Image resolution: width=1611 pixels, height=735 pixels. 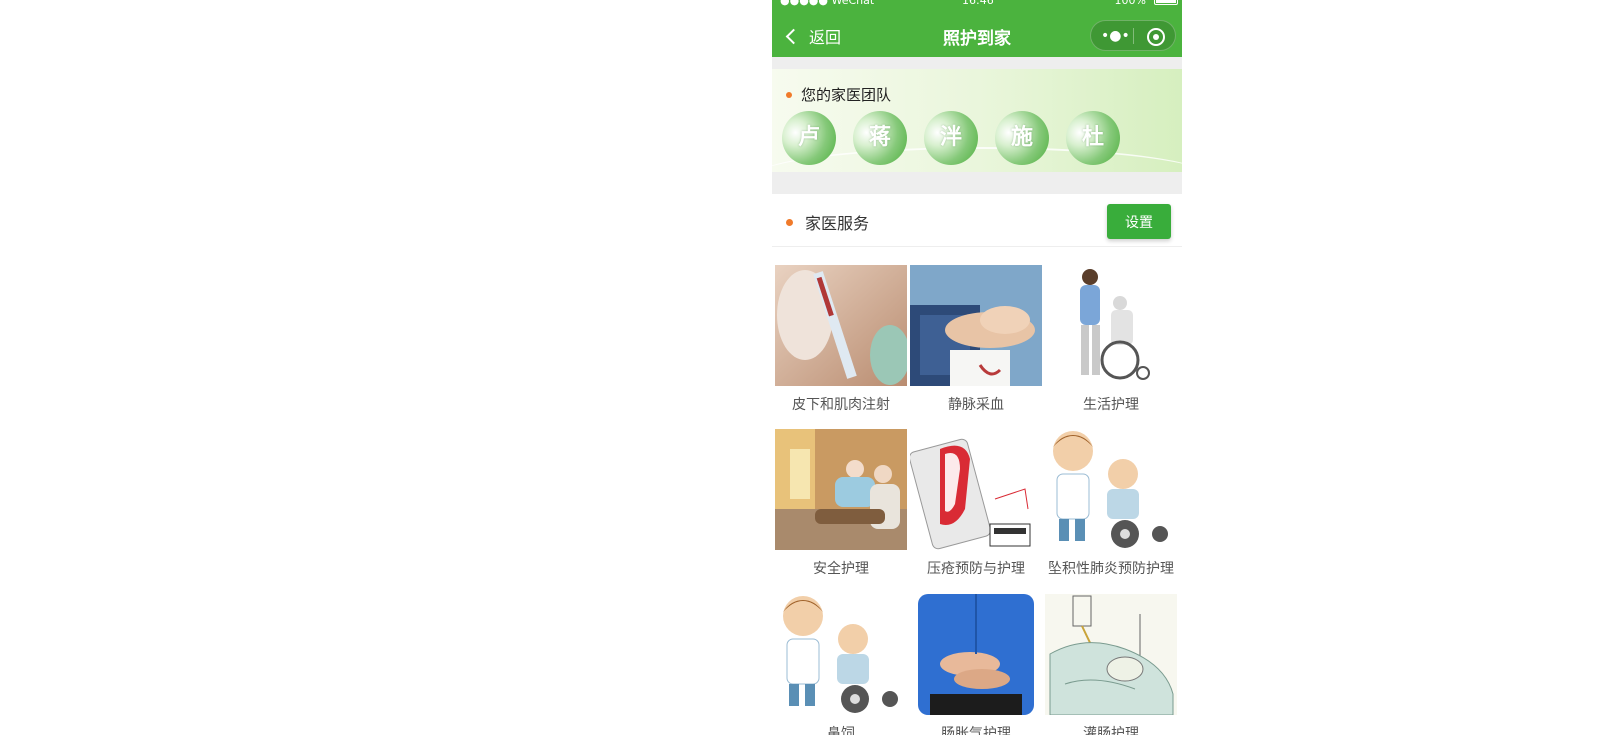 I want to click on team-title: 您的家医团队, so click(x=838, y=94).